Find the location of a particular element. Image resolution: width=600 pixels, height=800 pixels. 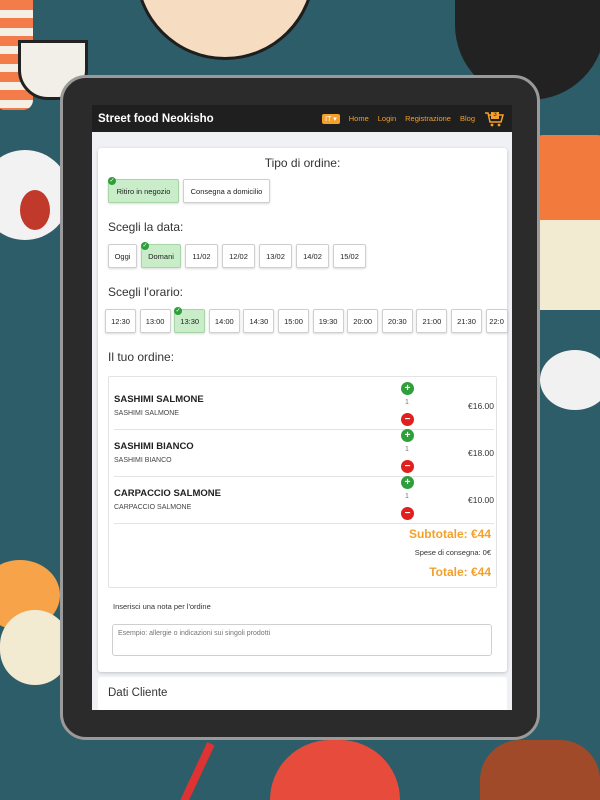

note-label: Inserisci una nota per l'ordine is located at coordinates (162, 606).